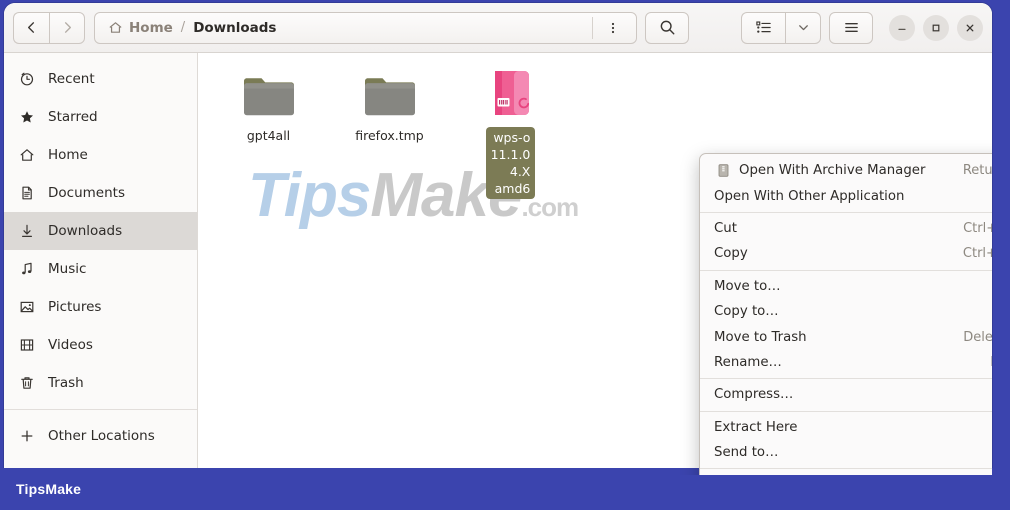  Describe the element at coordinates (100, 436) in the screenshot. I see `sidebar-item-other-locations: Other Locations` at that location.